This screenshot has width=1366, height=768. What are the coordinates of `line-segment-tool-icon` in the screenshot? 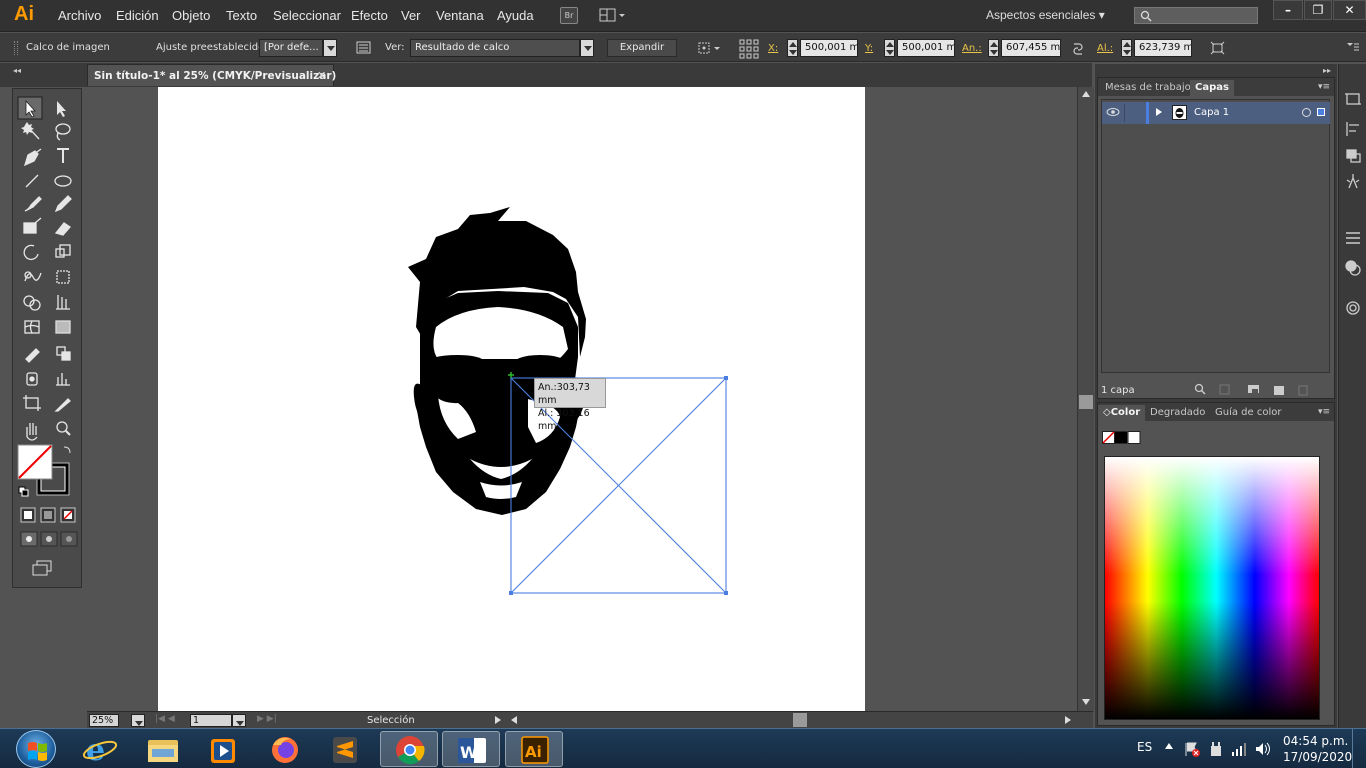 It's located at (32, 181).